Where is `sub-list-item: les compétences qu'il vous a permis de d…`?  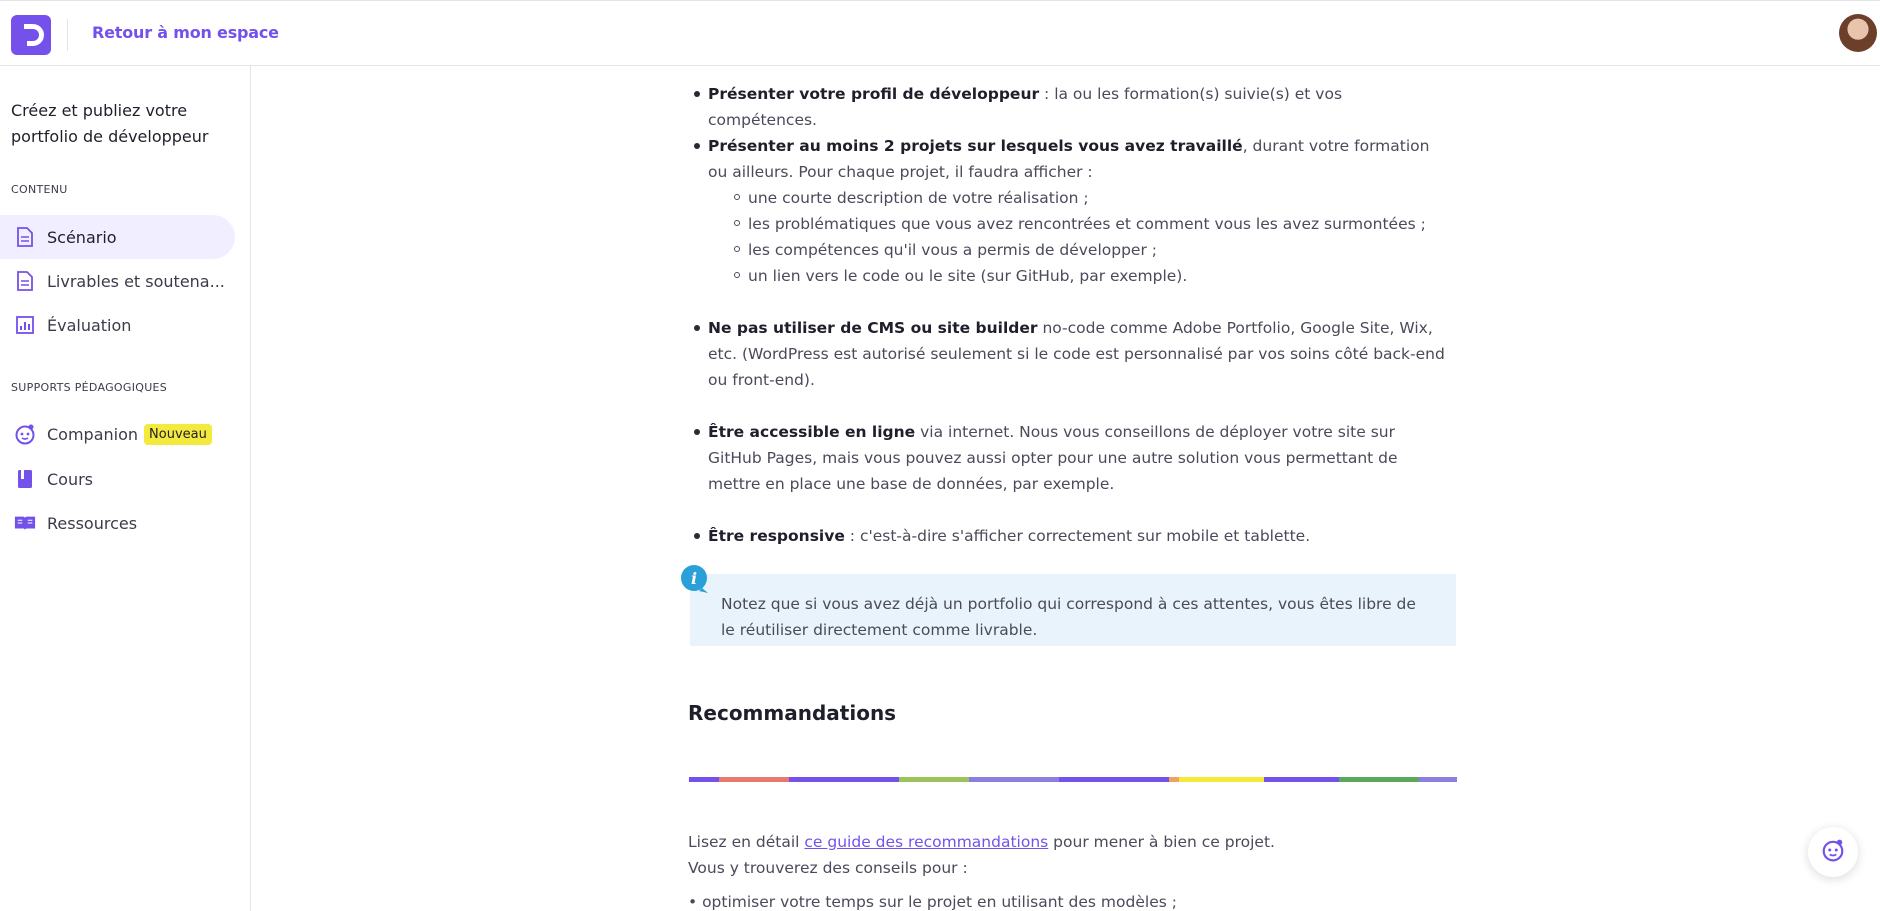
sub-list-item: les compétences qu'il vous a permis de d… is located at coordinates (945, 250).